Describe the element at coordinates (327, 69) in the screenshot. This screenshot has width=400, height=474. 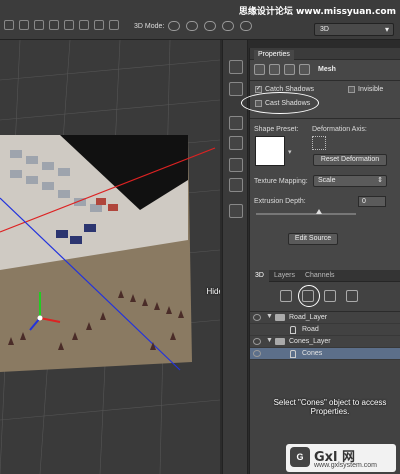
I see `properties-title: Mesh` at that location.